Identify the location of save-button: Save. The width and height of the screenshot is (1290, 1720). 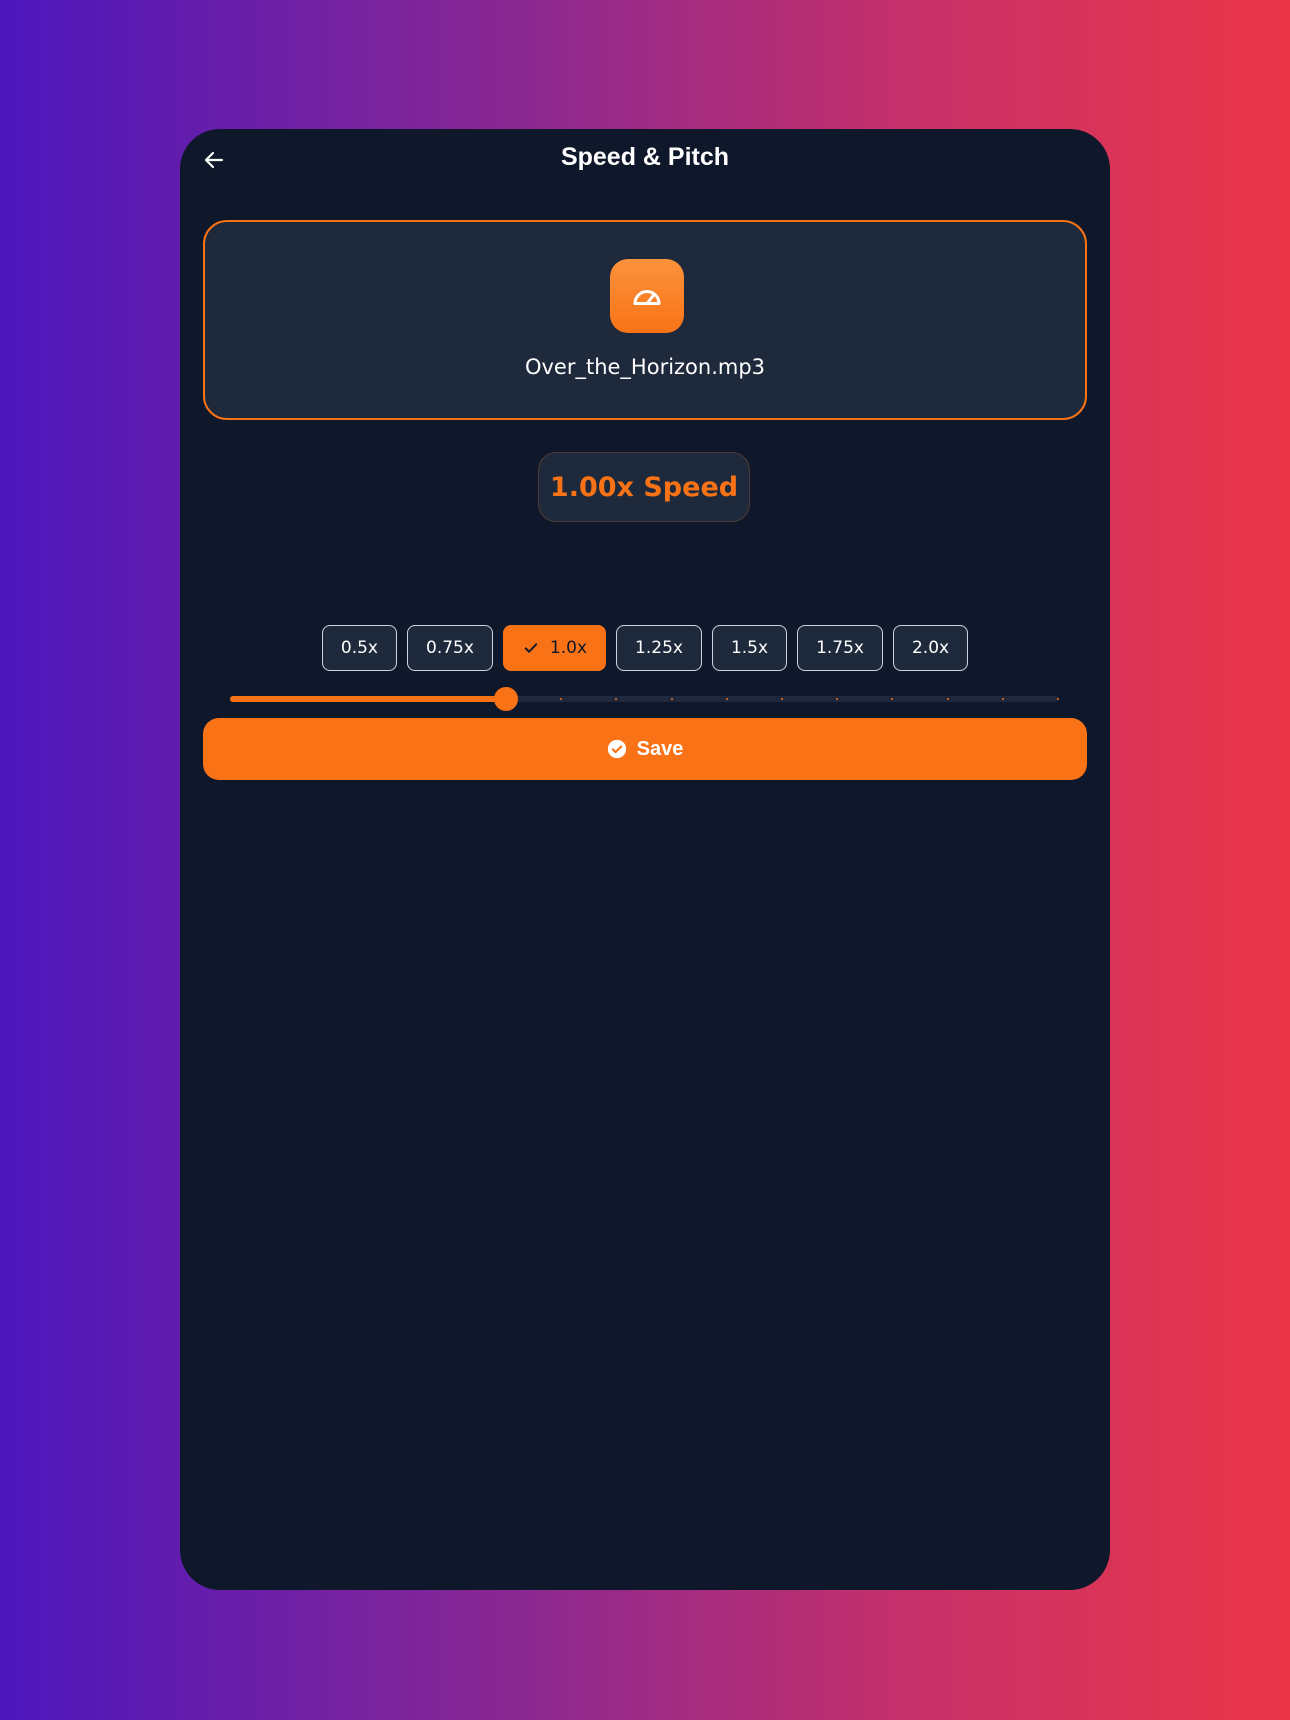
(645, 749).